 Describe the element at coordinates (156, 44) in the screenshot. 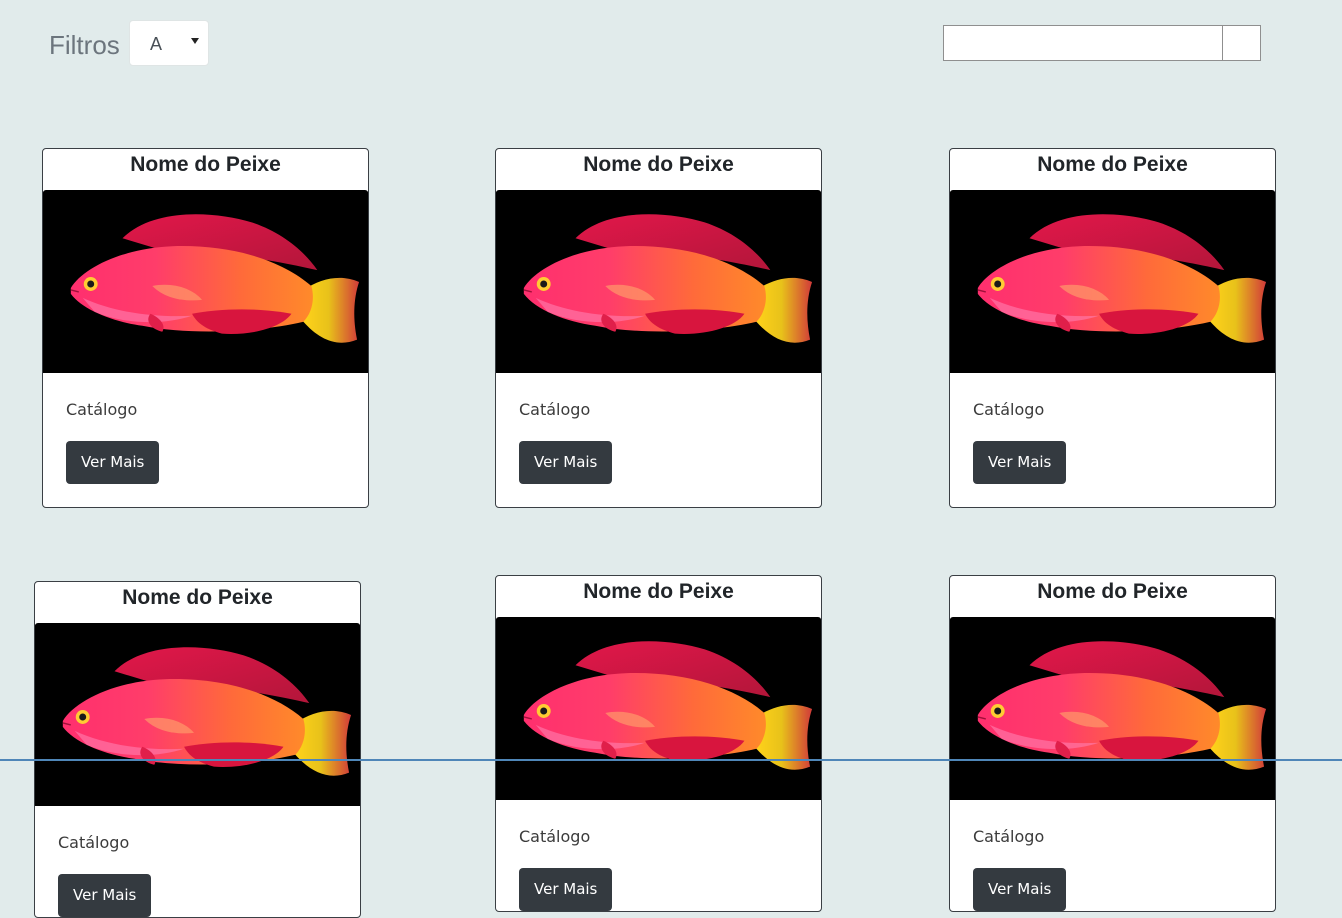

I see `filter-selected-value: A` at that location.